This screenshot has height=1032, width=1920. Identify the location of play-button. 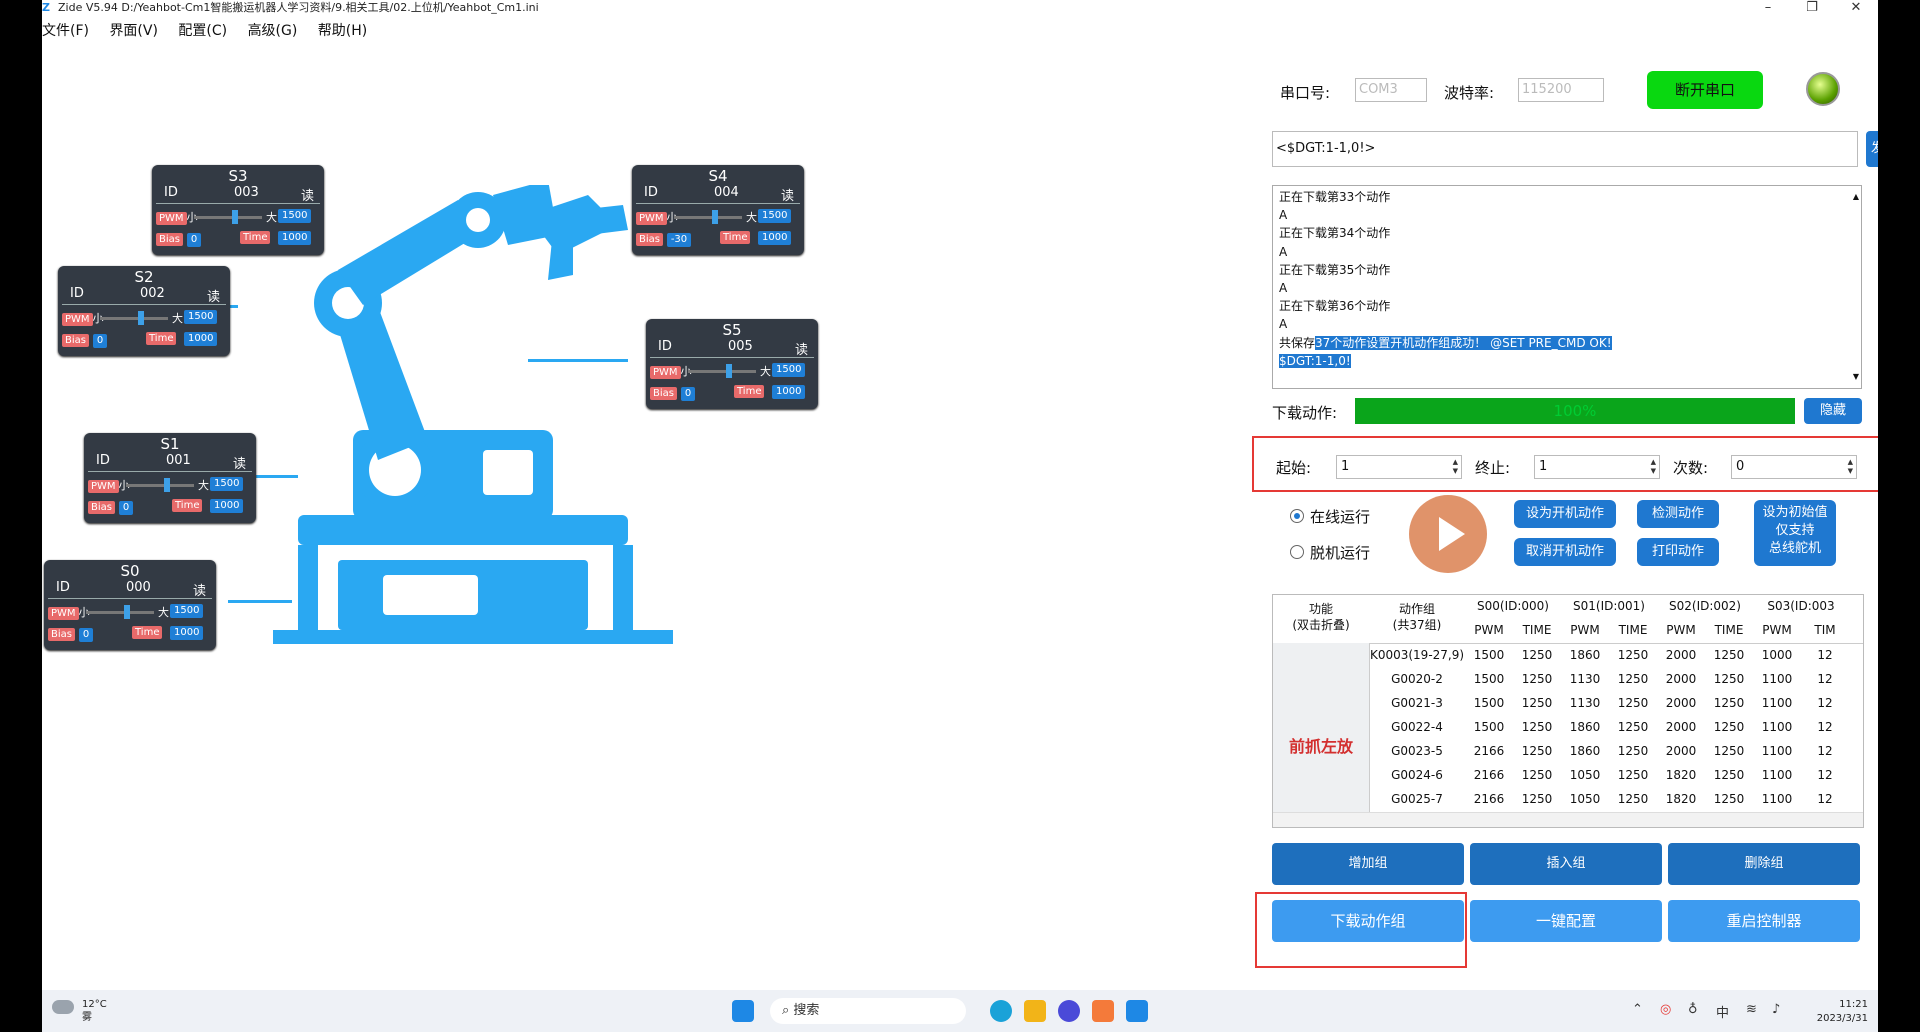
(1448, 534).